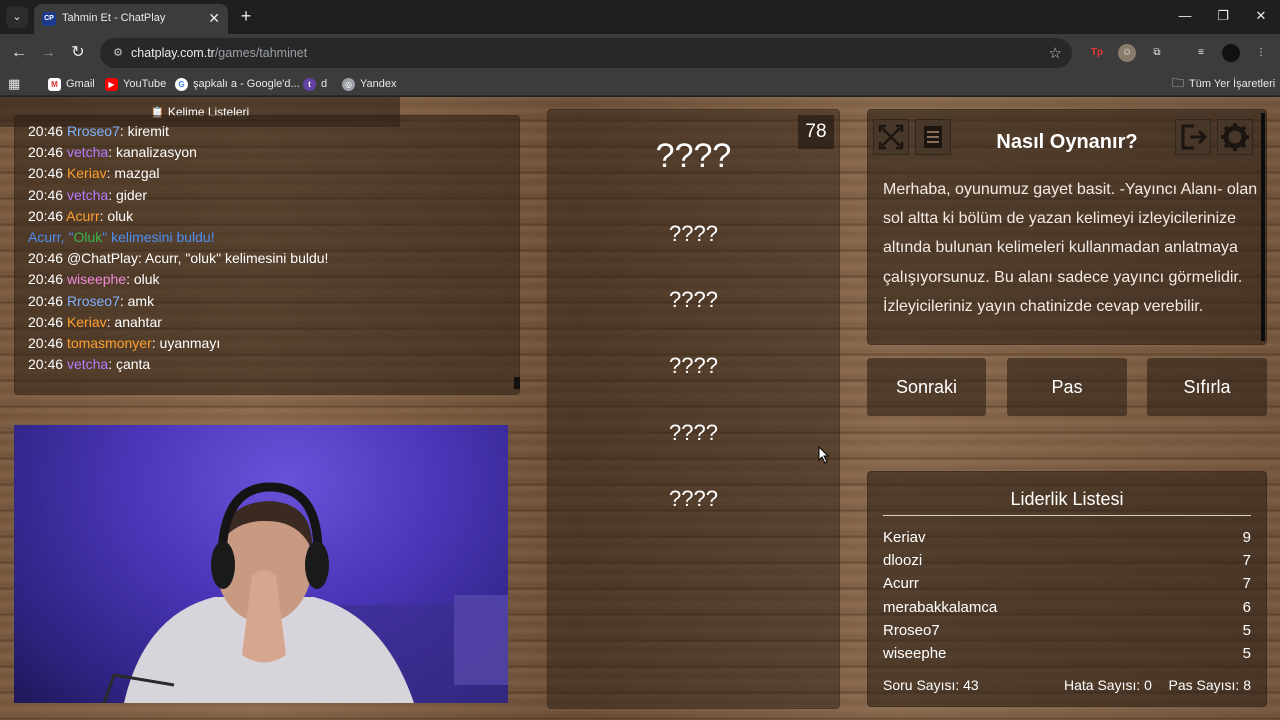 This screenshot has width=1280, height=720. Describe the element at coordinates (152, 152) in the screenshot. I see `chat-text: : kanalizasyon` at that location.